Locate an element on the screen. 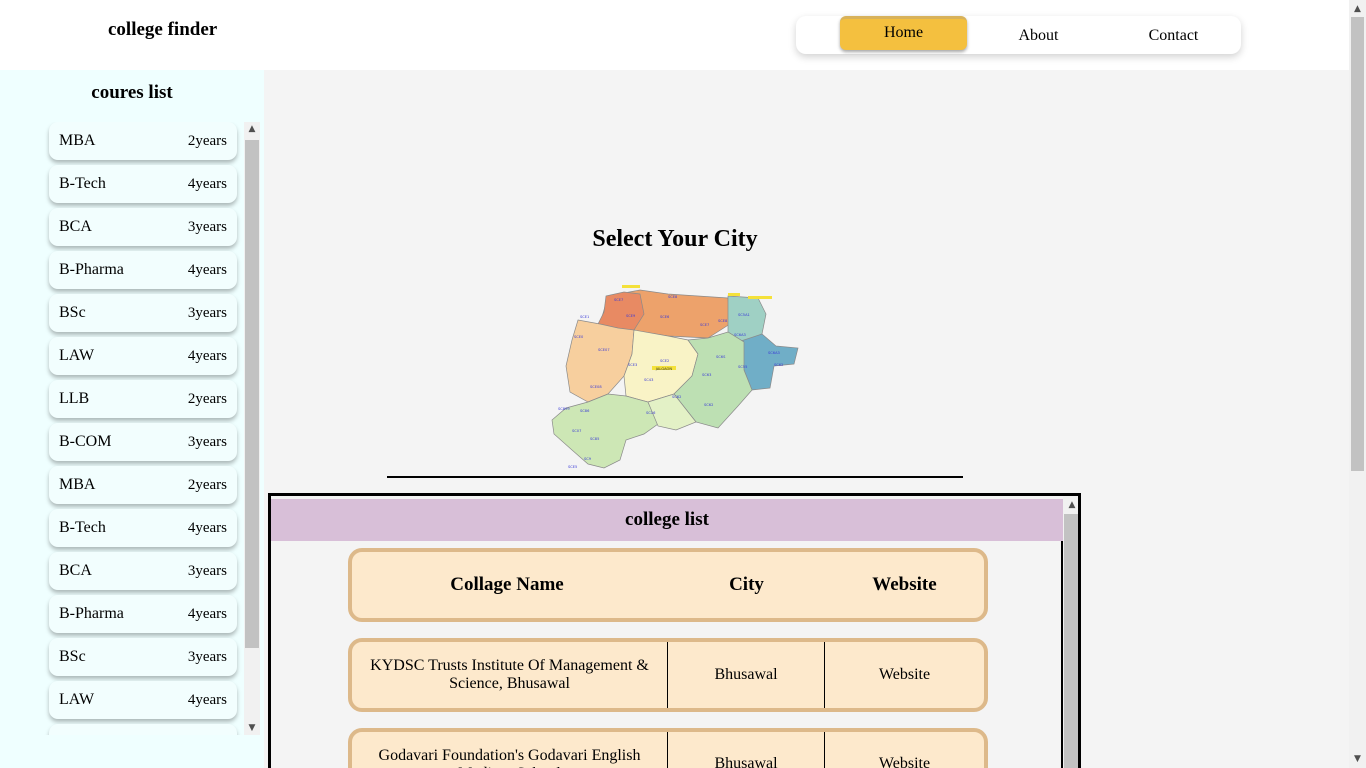 The width and height of the screenshot is (1366, 768). nav-home-link: Home is located at coordinates (903, 33).